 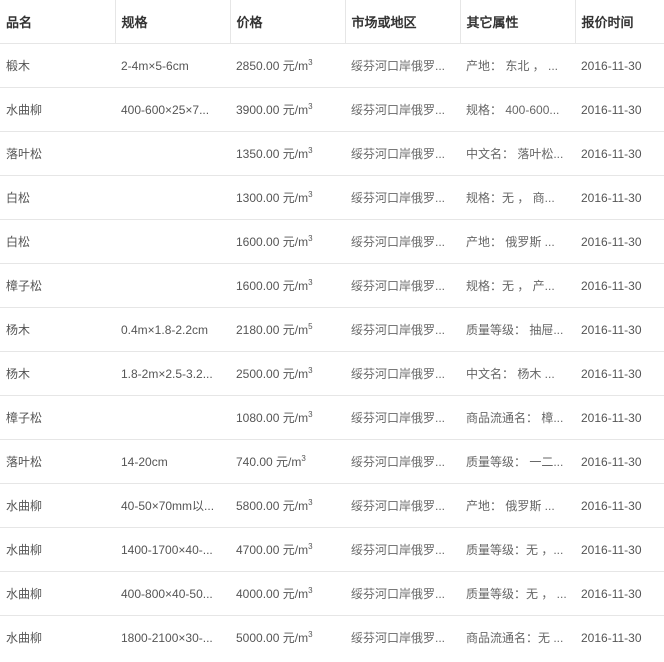 What do you see at coordinates (403, 22) in the screenshot?
I see `header-market: 市场或地区` at bounding box center [403, 22].